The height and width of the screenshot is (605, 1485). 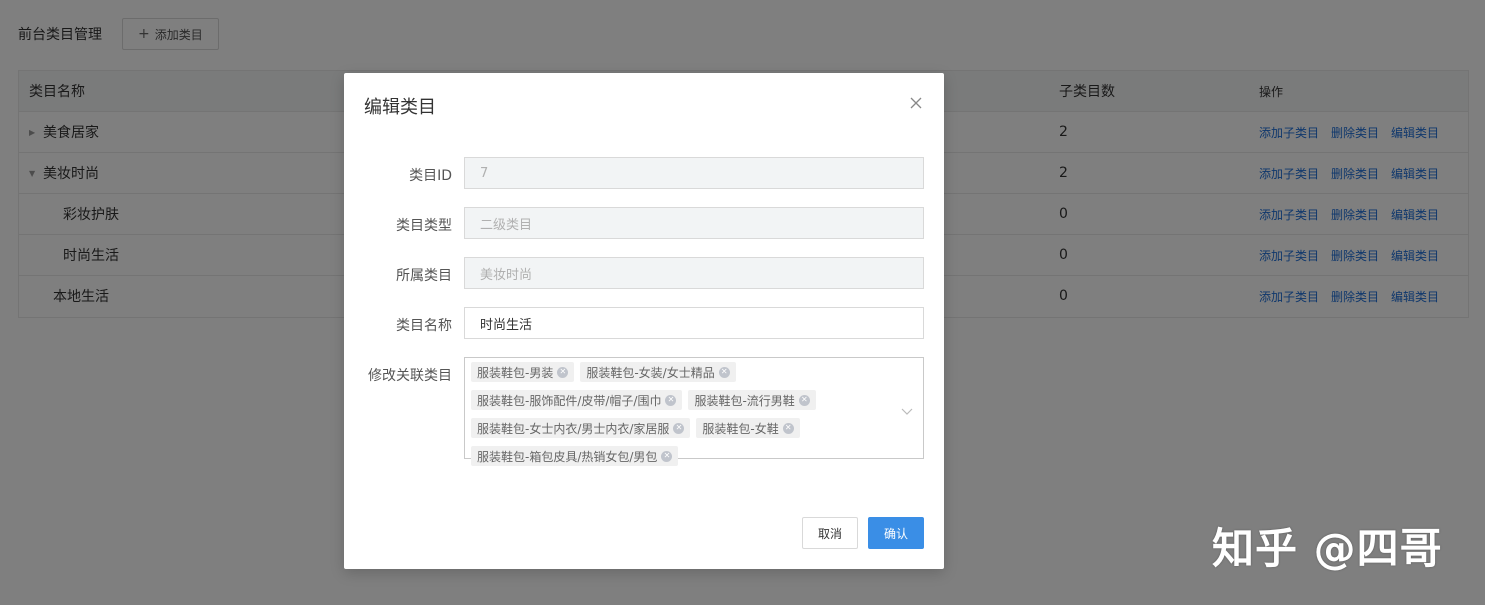 I want to click on category-name-input: 时尚生活, so click(x=694, y=323).